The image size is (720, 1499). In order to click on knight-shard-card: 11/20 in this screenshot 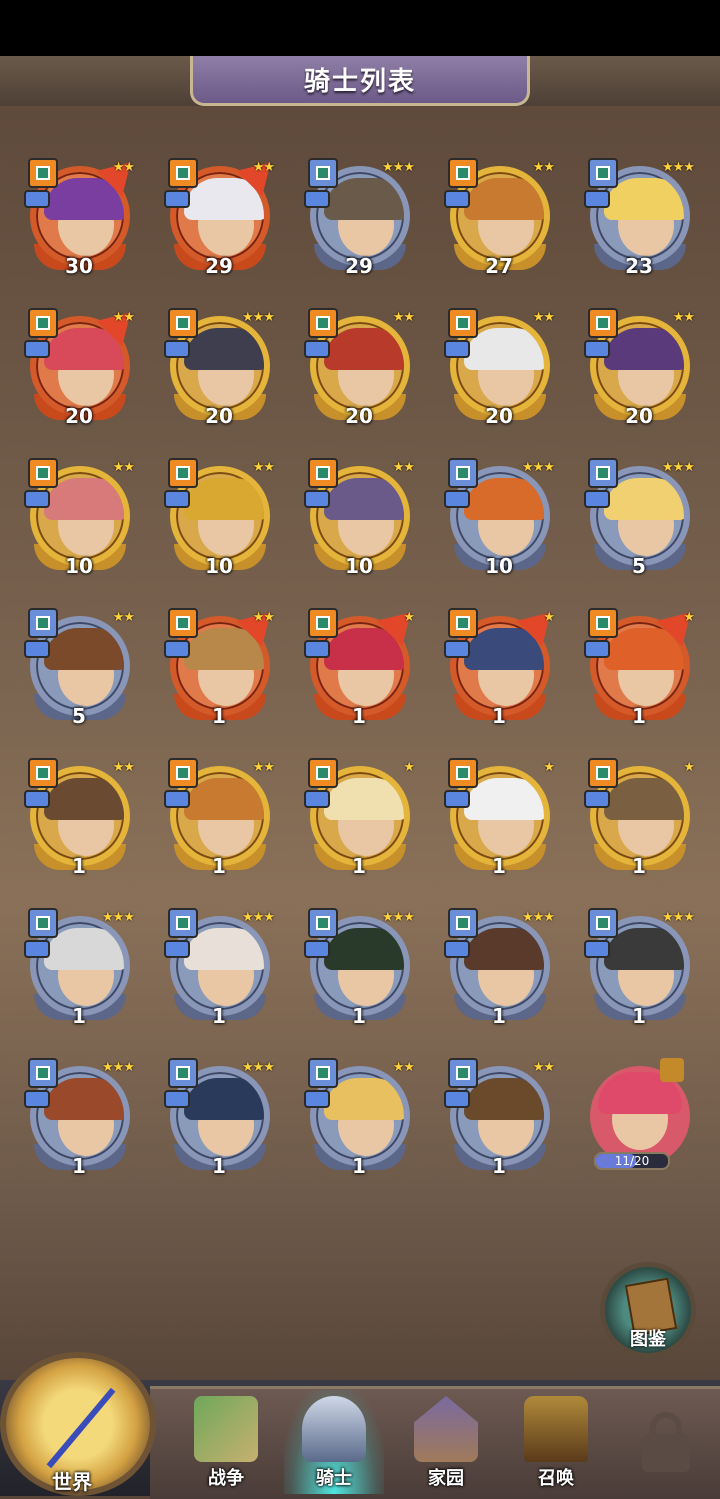, I will do `click(639, 1121)`.